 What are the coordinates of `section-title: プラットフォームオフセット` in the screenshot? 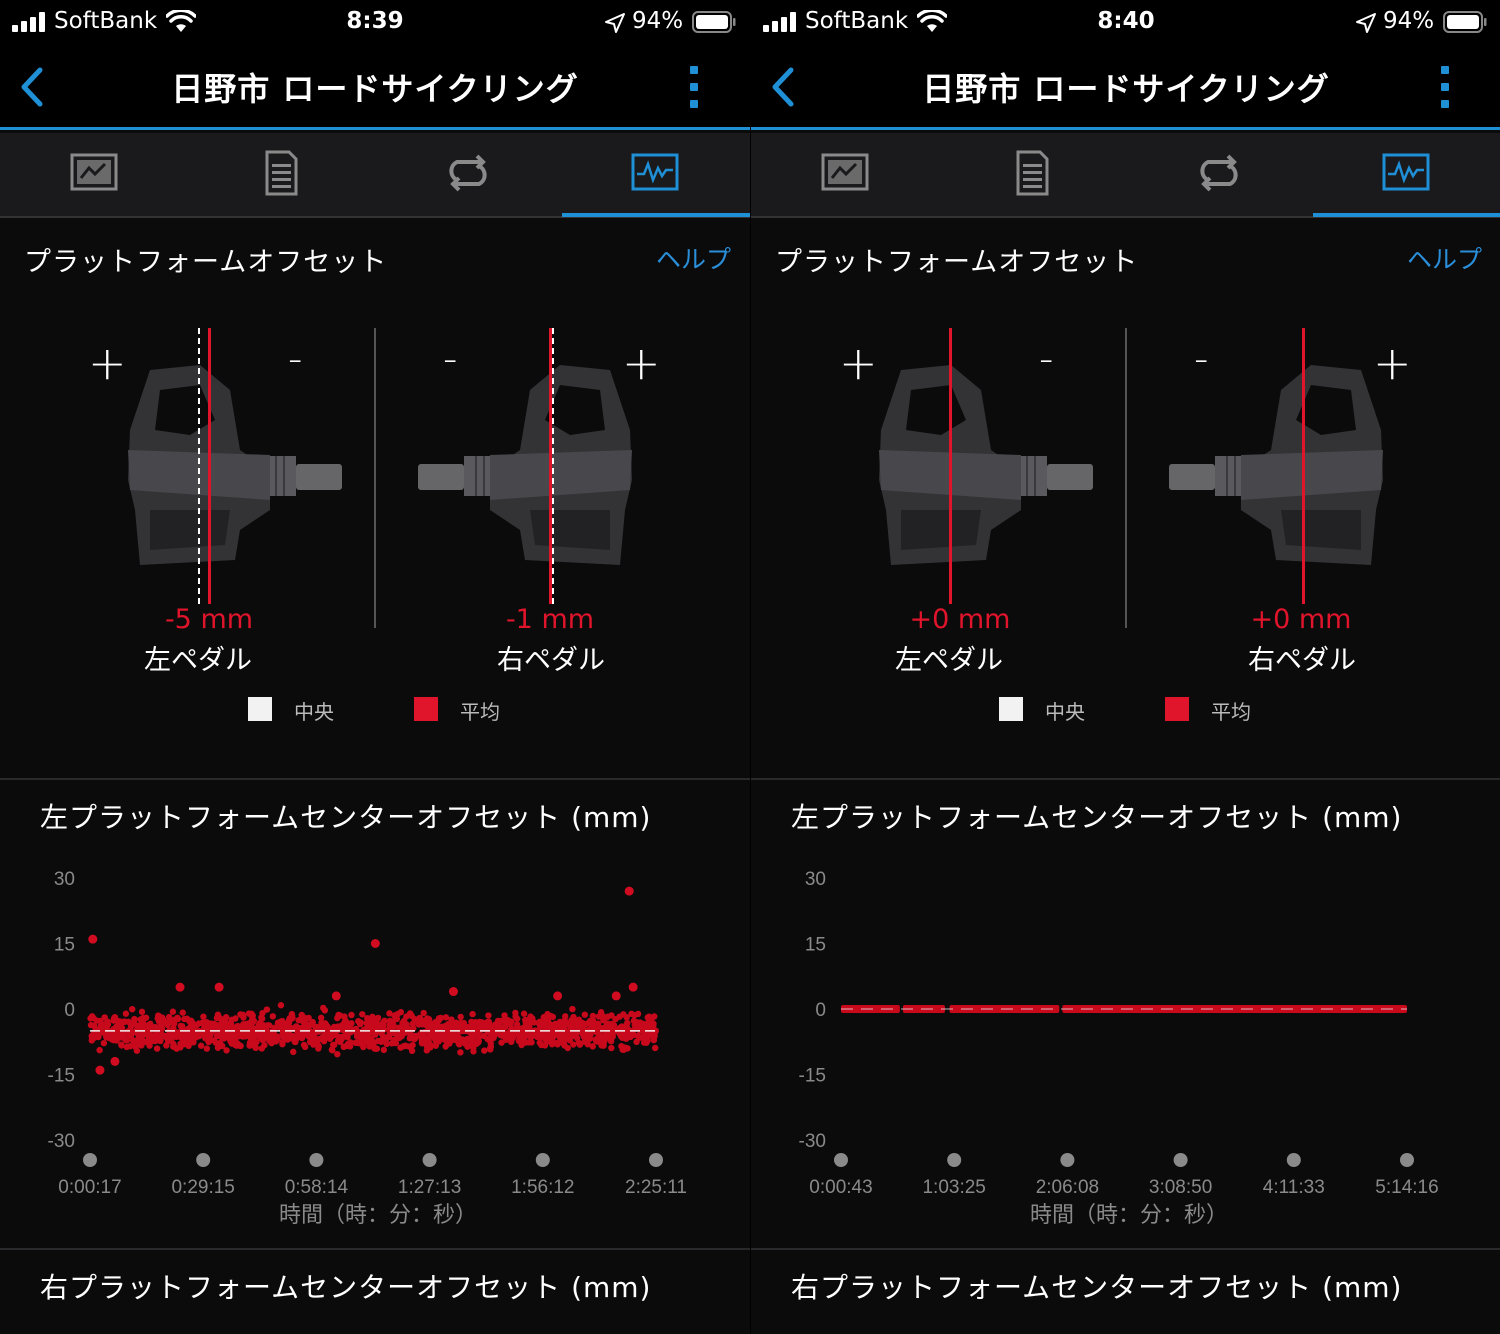 It's located at (206, 262).